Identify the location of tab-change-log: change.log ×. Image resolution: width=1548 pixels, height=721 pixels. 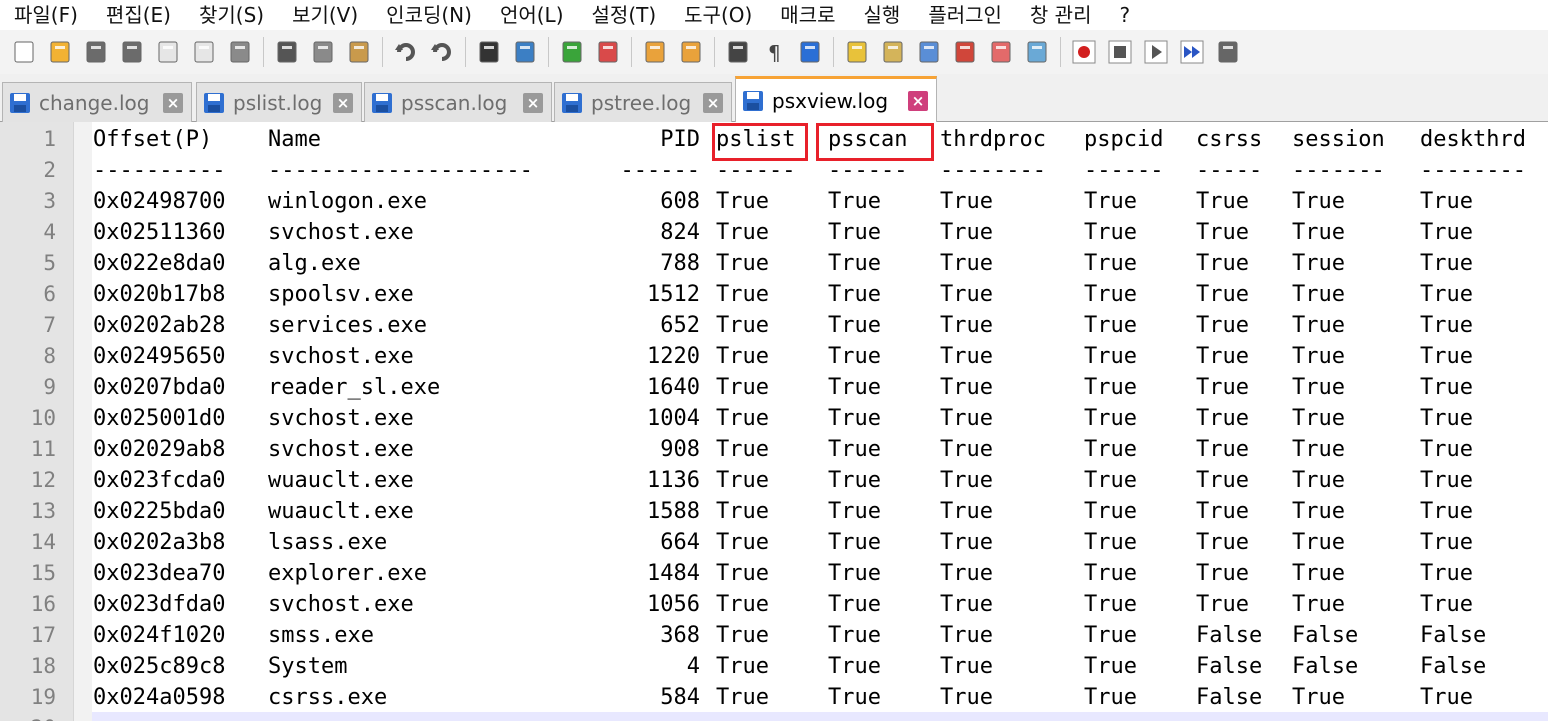
(97, 102).